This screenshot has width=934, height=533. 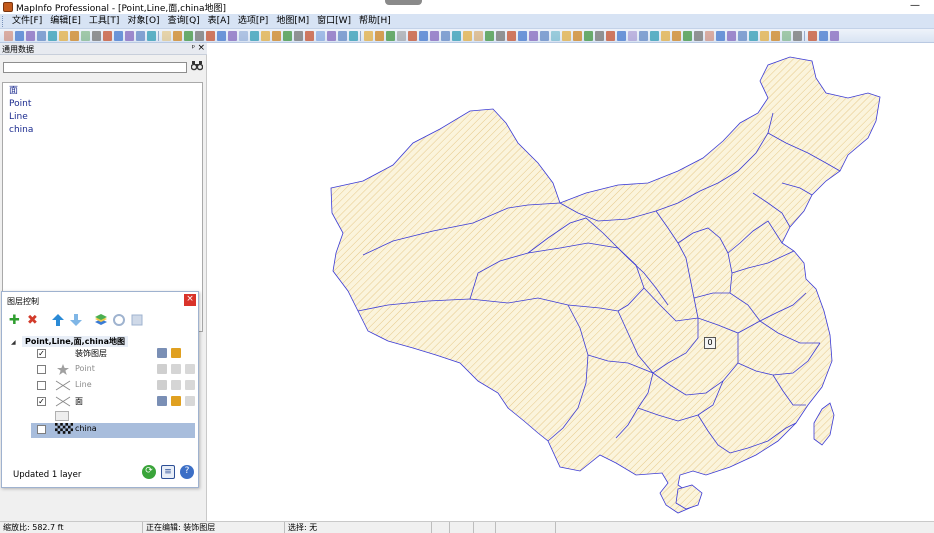 I want to click on menu-map: 地图[M], so click(x=292, y=21).